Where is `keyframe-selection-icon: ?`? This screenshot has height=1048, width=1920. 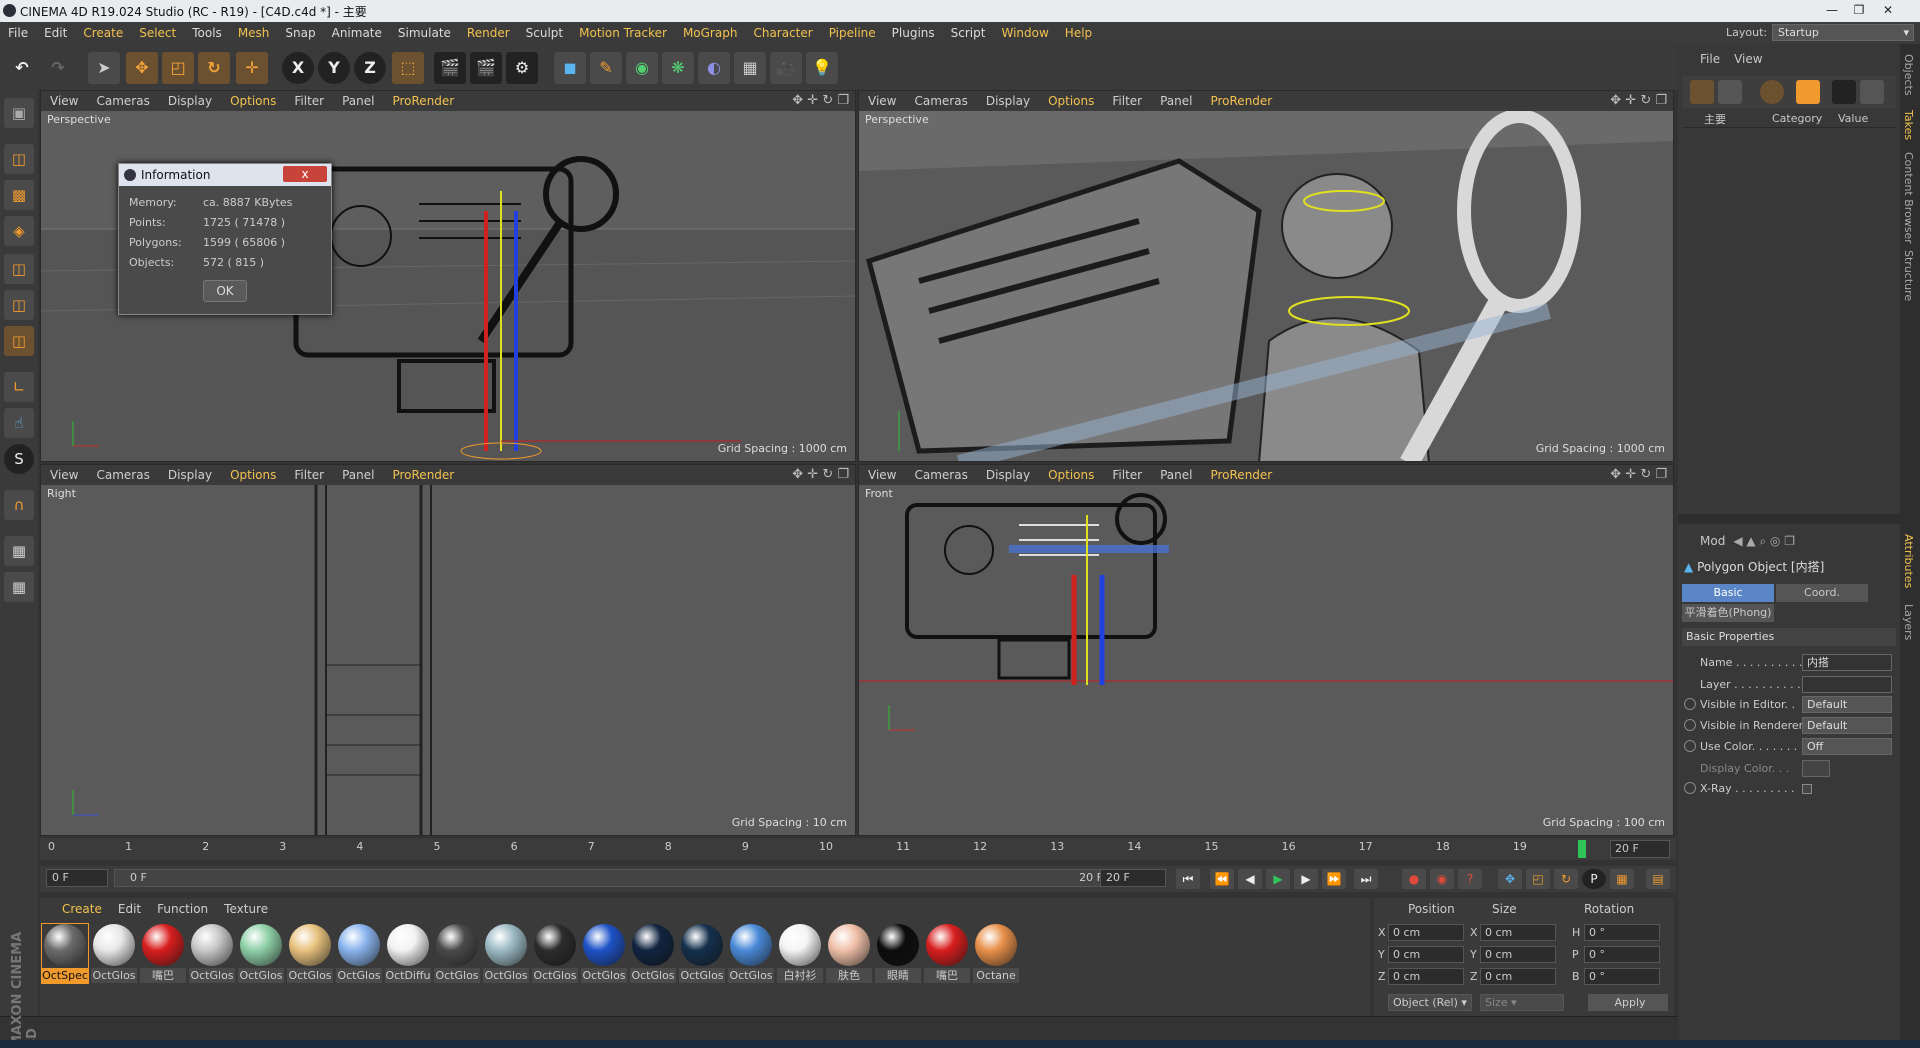 keyframe-selection-icon: ? is located at coordinates (1470, 879).